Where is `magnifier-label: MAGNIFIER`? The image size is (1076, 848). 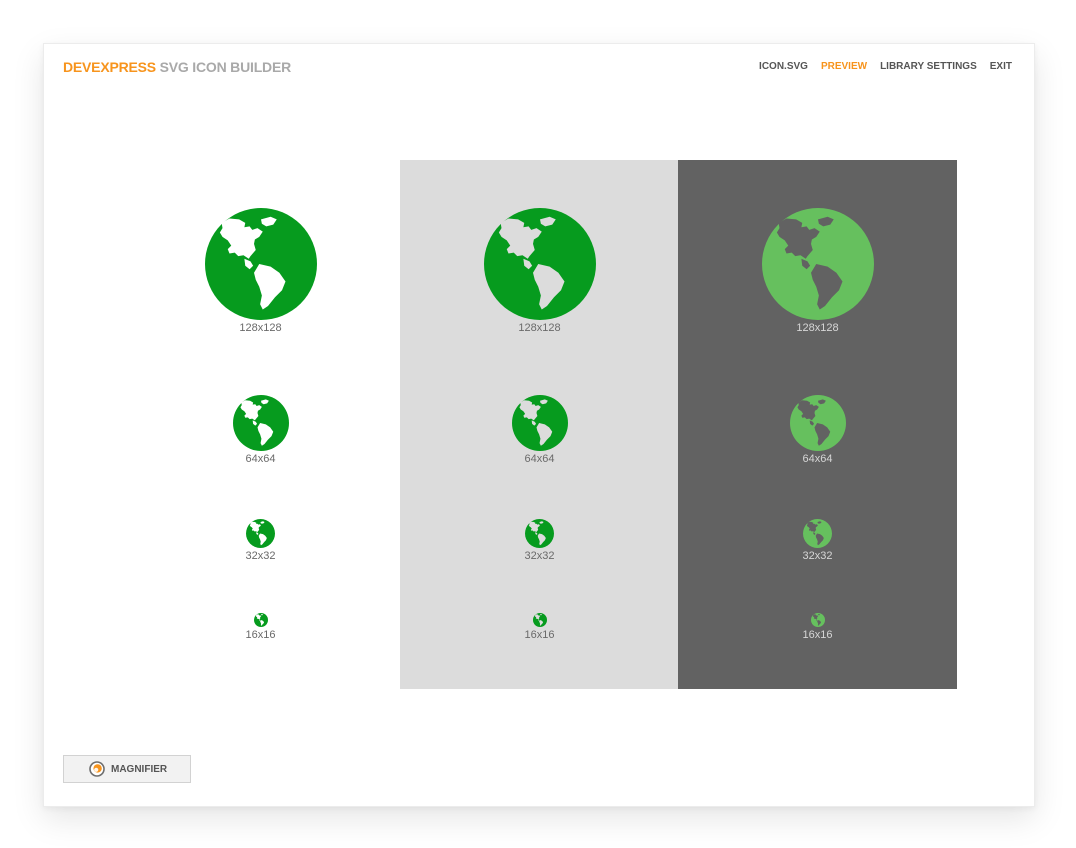
magnifier-label: MAGNIFIER is located at coordinates (139, 769).